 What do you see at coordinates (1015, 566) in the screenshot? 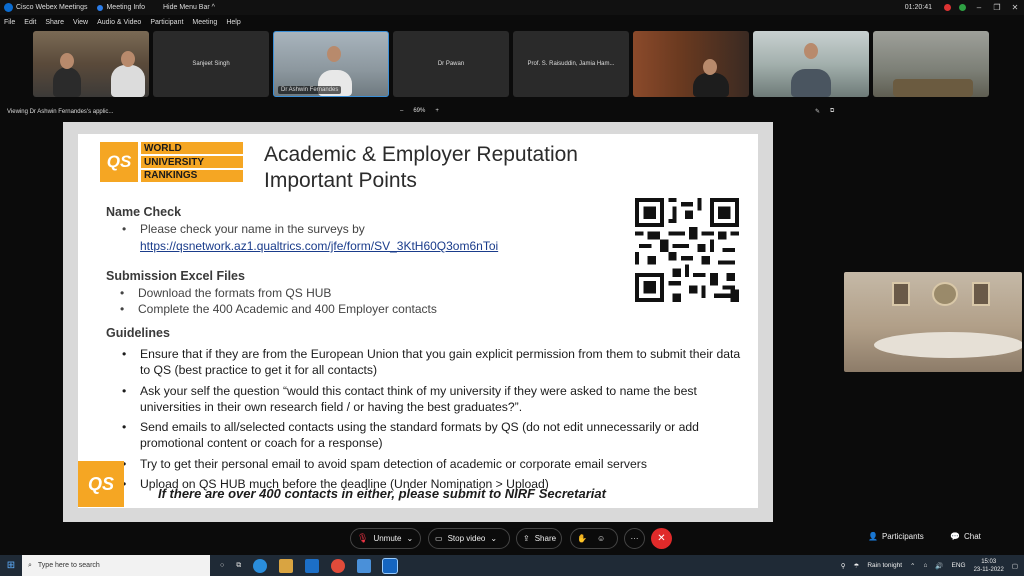
I see `notifications-icon: ▢` at bounding box center [1015, 566].